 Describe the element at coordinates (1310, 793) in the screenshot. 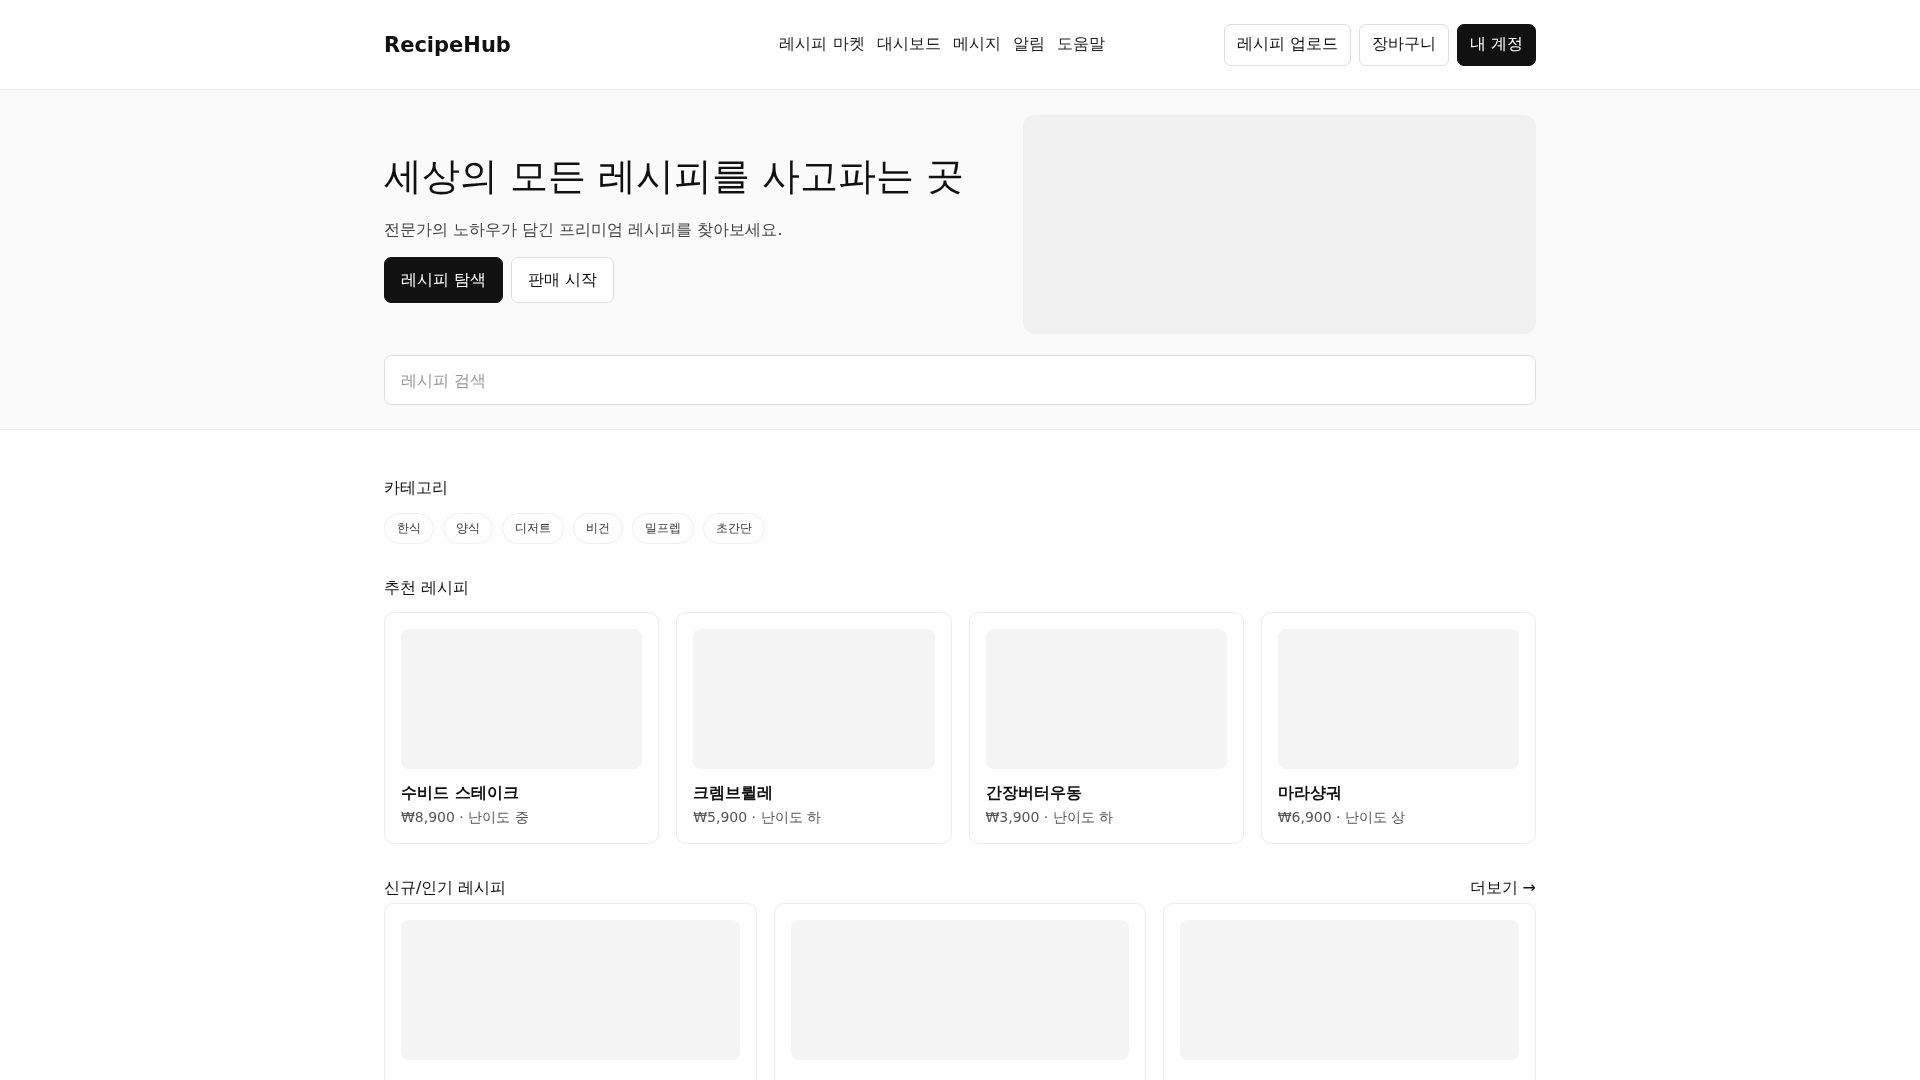

I see `recipe-name: 마라샹궈` at that location.